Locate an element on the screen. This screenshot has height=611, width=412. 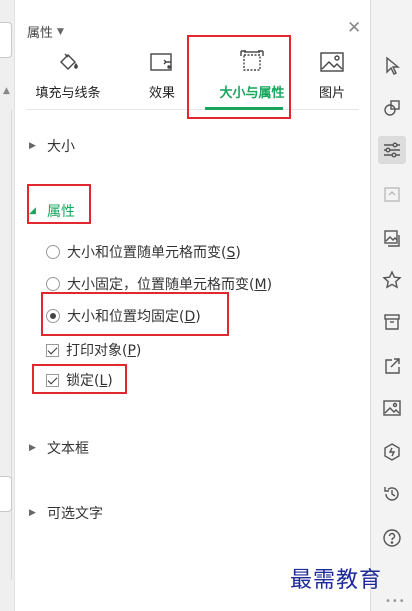
tab-effects: 效果 is located at coordinates (162, 78).